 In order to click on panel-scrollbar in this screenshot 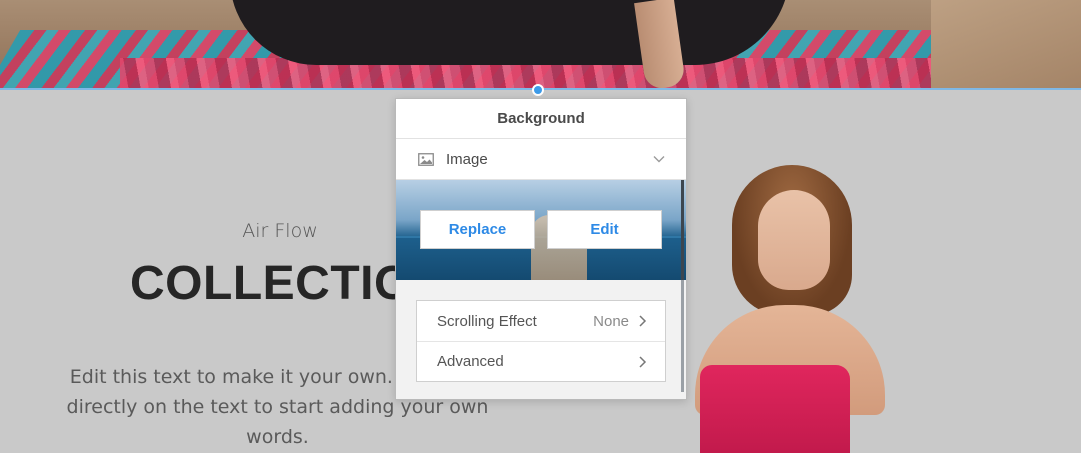, I will do `click(682, 336)`.